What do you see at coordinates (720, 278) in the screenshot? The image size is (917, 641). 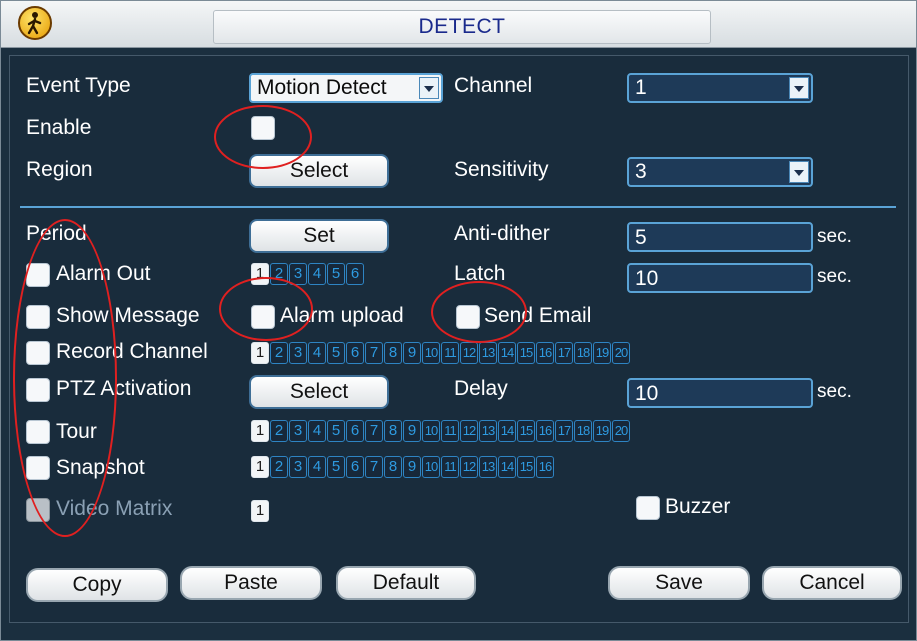 I see `latch-input: 10` at bounding box center [720, 278].